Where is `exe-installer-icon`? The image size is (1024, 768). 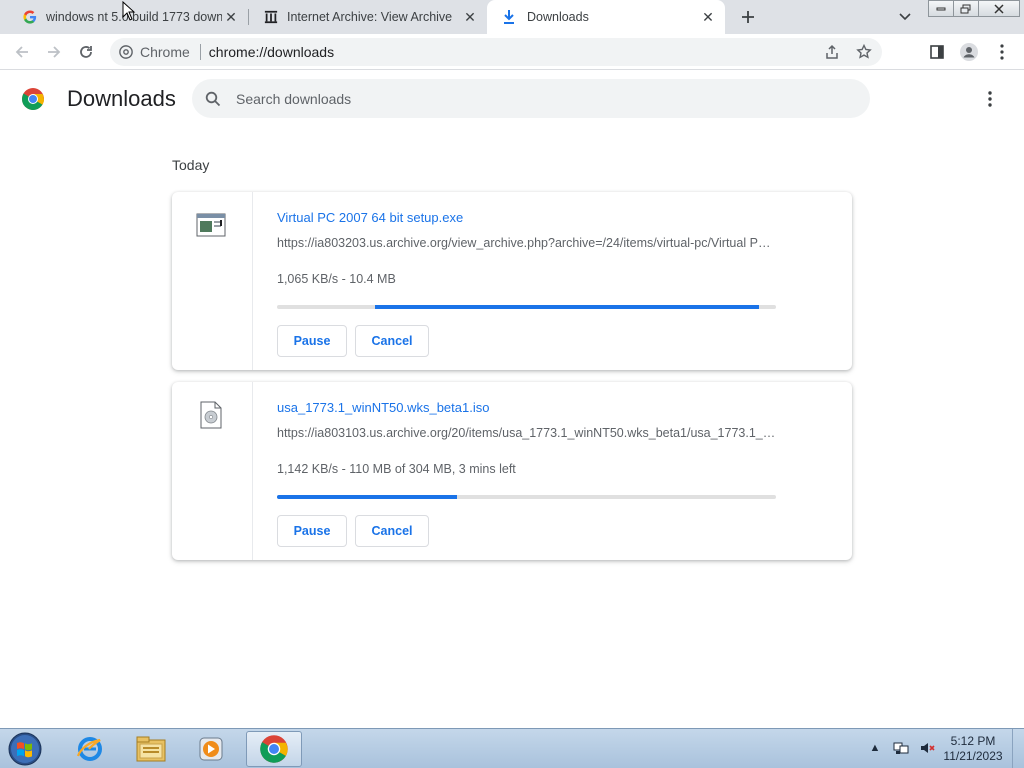 exe-installer-icon is located at coordinates (211, 225).